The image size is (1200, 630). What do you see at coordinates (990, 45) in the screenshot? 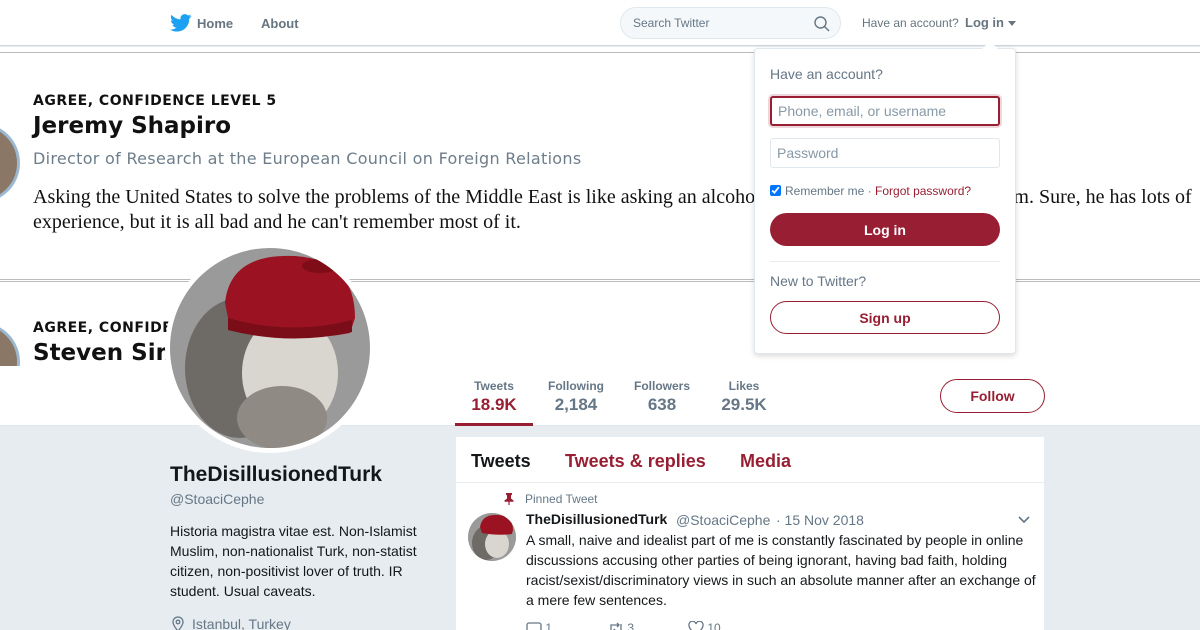
I see `dropdown-arrow` at bounding box center [990, 45].